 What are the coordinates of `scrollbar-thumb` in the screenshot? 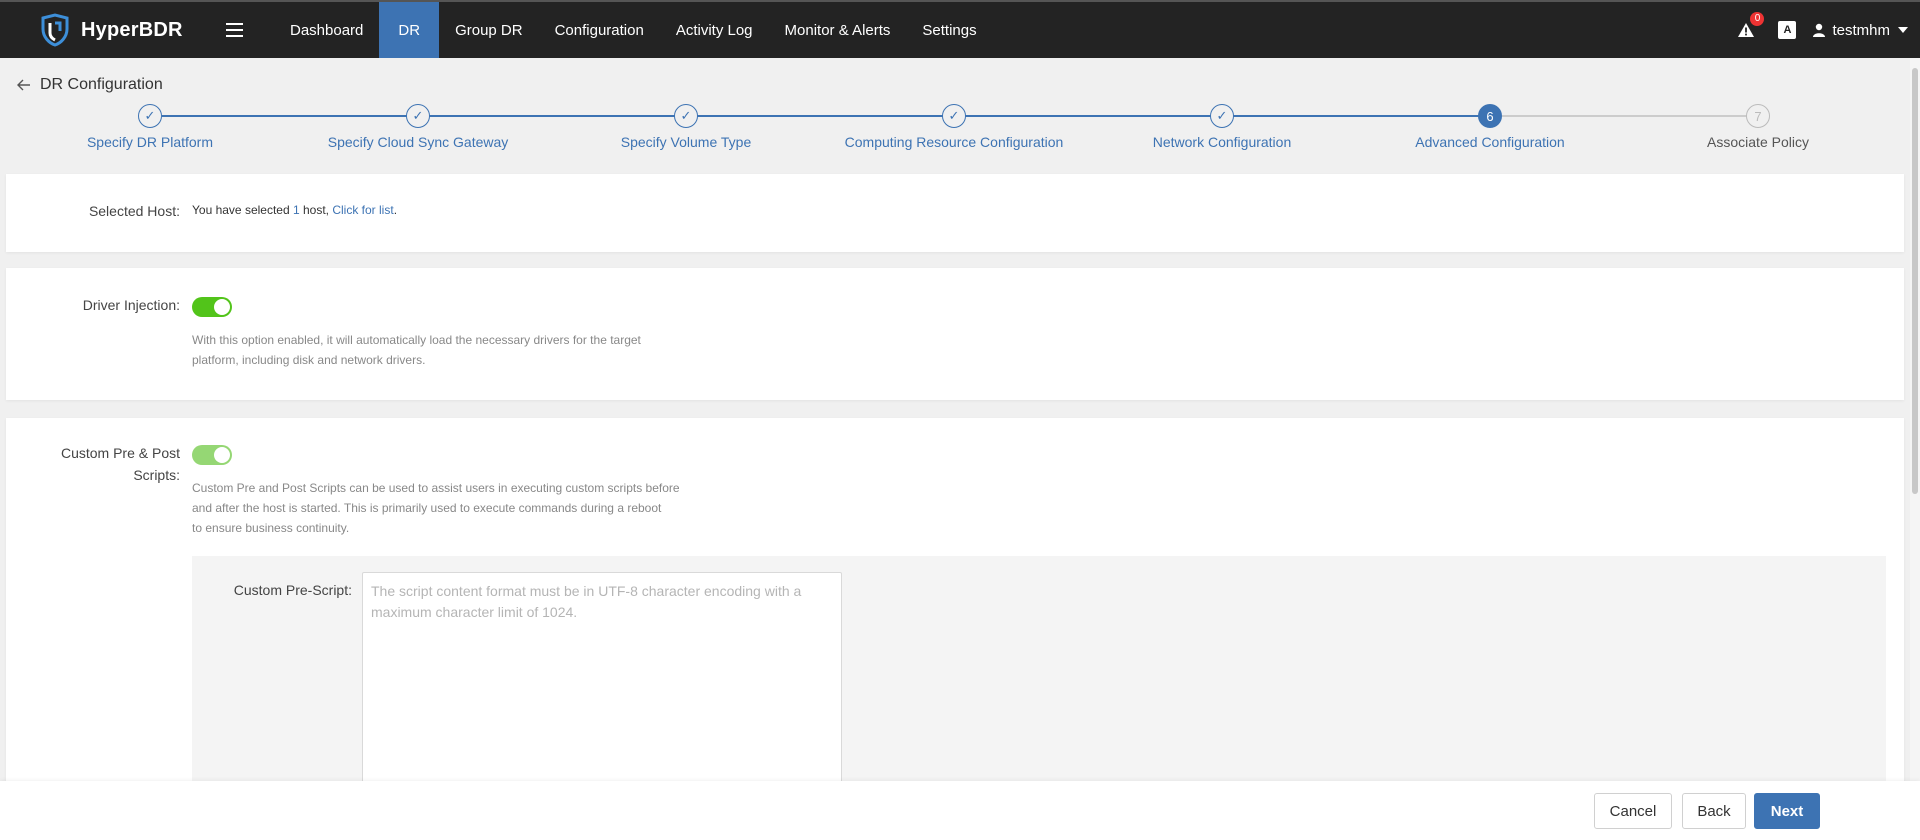 It's located at (1915, 281).